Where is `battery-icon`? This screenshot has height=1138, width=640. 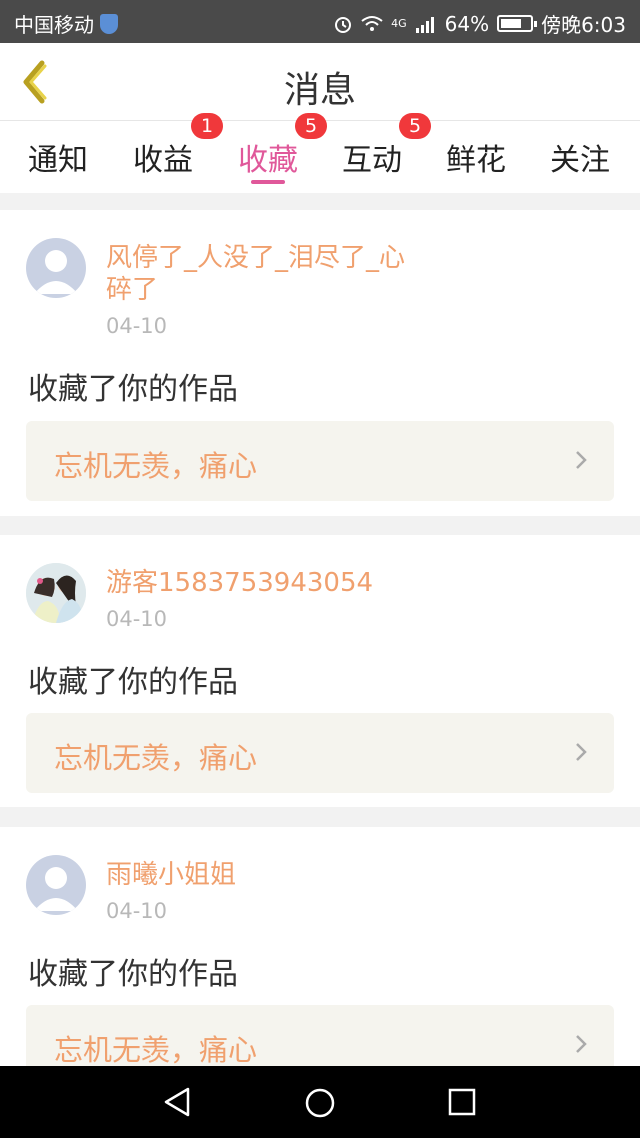 battery-icon is located at coordinates (517, 23).